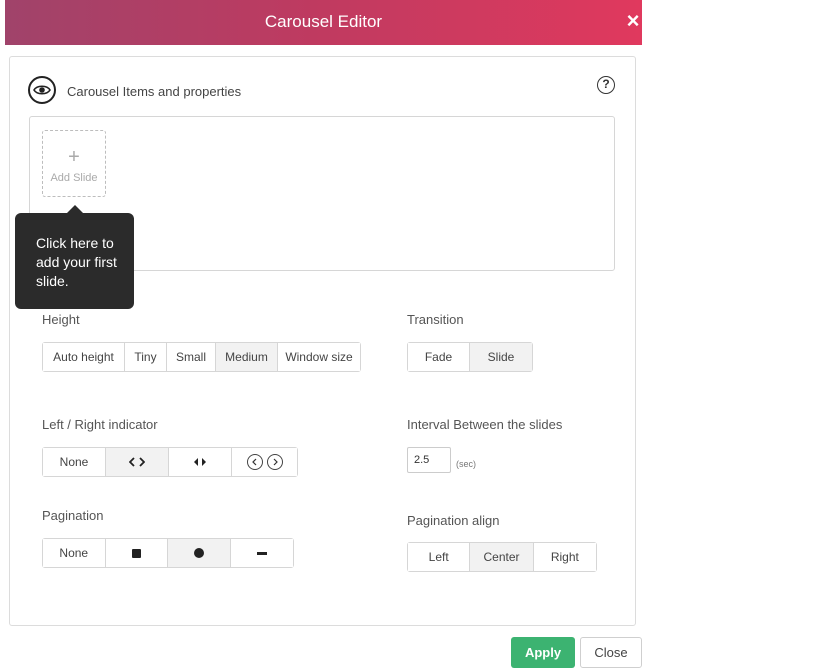  Describe the element at coordinates (74, 257) in the screenshot. I see `onboarding-tooltip: Click here to add your first slide.` at that location.